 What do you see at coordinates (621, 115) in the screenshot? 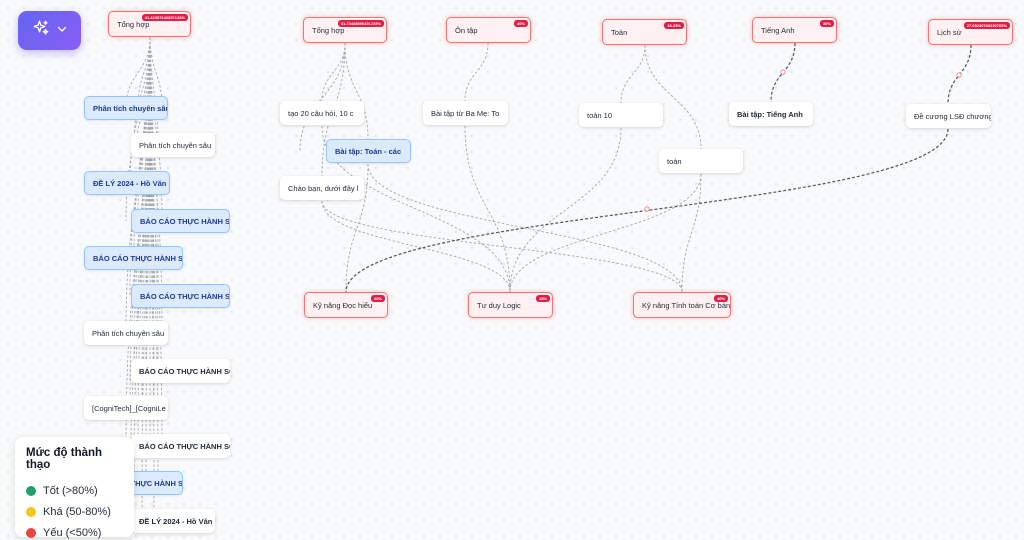
I see `document-node: toán 10` at bounding box center [621, 115].